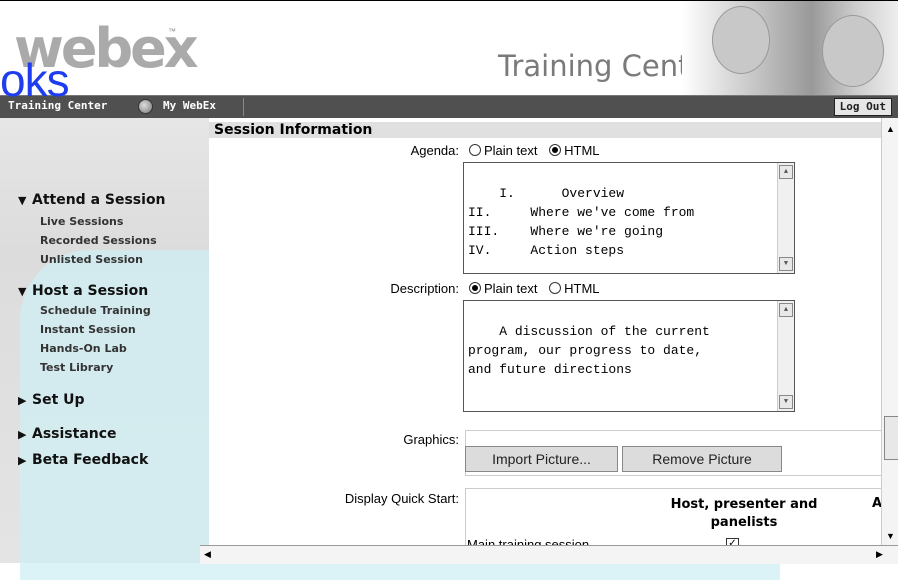 Image resolution: width=898 pixels, height=580 pixels. Describe the element at coordinates (862, 107) in the screenshot. I see `logout-button: Log Out` at that location.